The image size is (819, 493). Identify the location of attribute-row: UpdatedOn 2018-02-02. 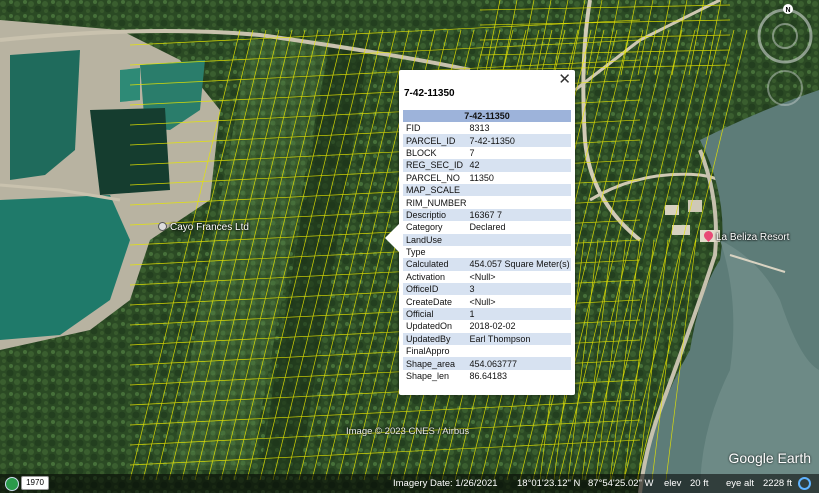
(487, 326).